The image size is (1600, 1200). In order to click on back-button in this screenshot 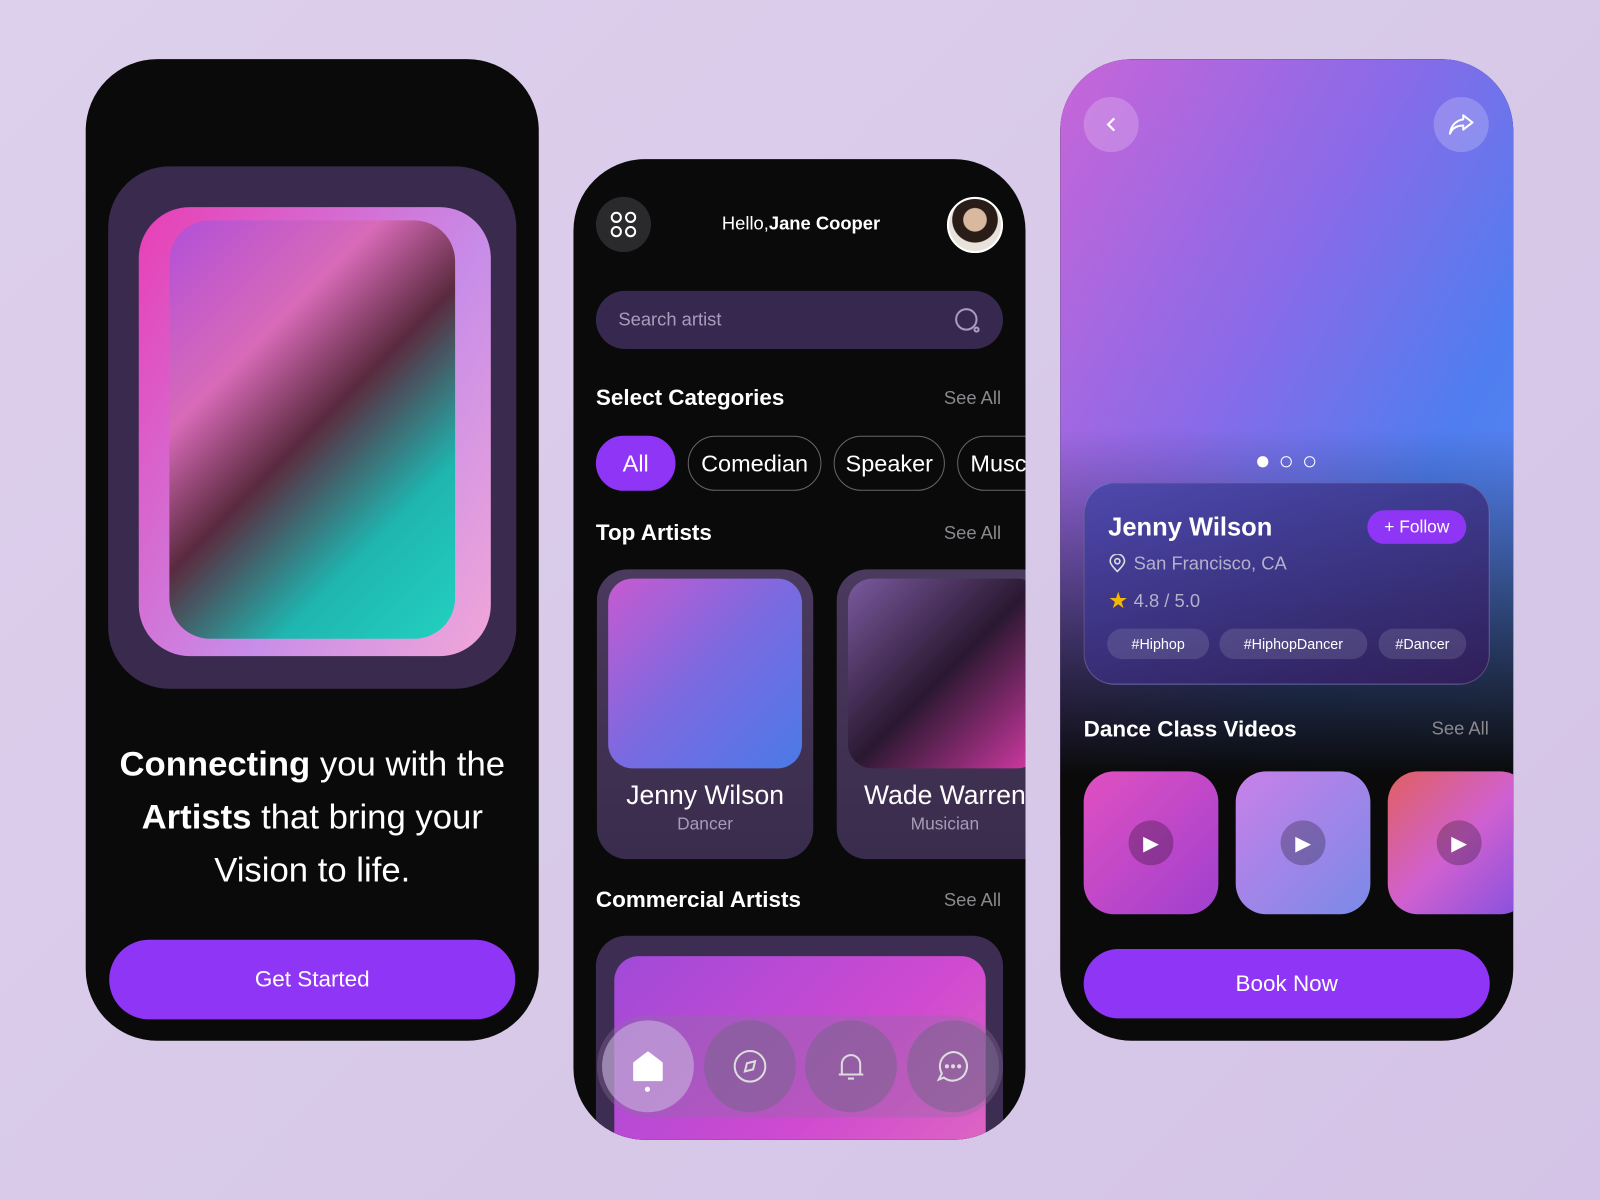, I will do `click(1111, 124)`.